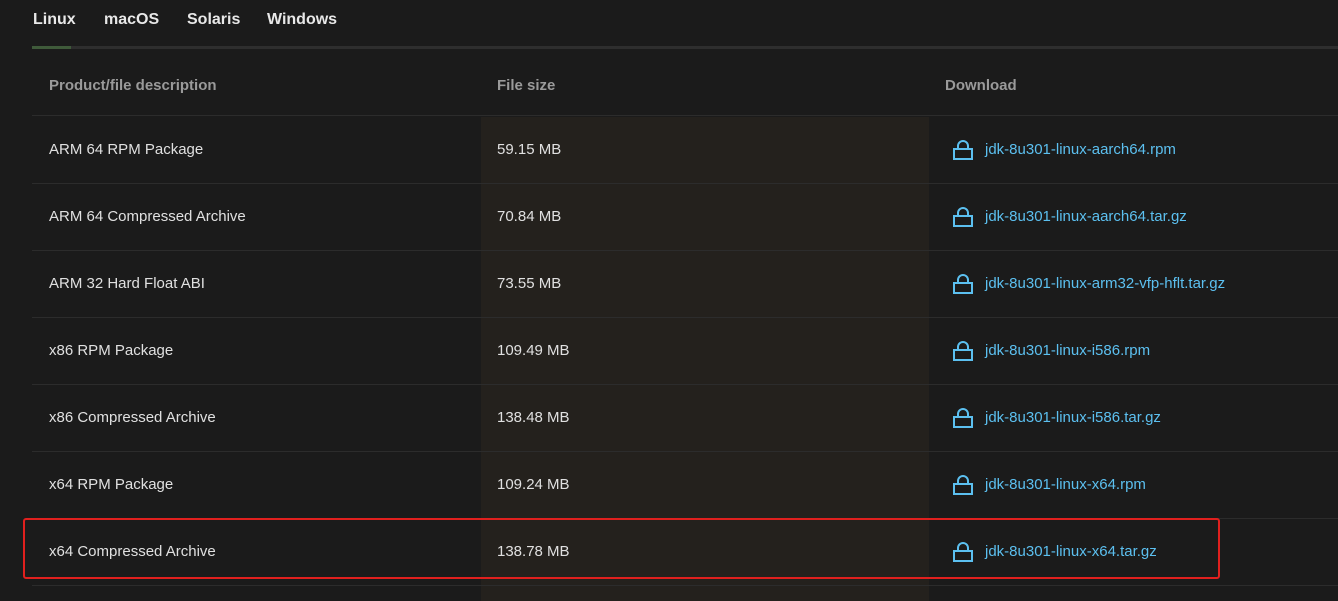  I want to click on row-download: jdk-8u301-linux-x64.rpm, so click(1049, 484).